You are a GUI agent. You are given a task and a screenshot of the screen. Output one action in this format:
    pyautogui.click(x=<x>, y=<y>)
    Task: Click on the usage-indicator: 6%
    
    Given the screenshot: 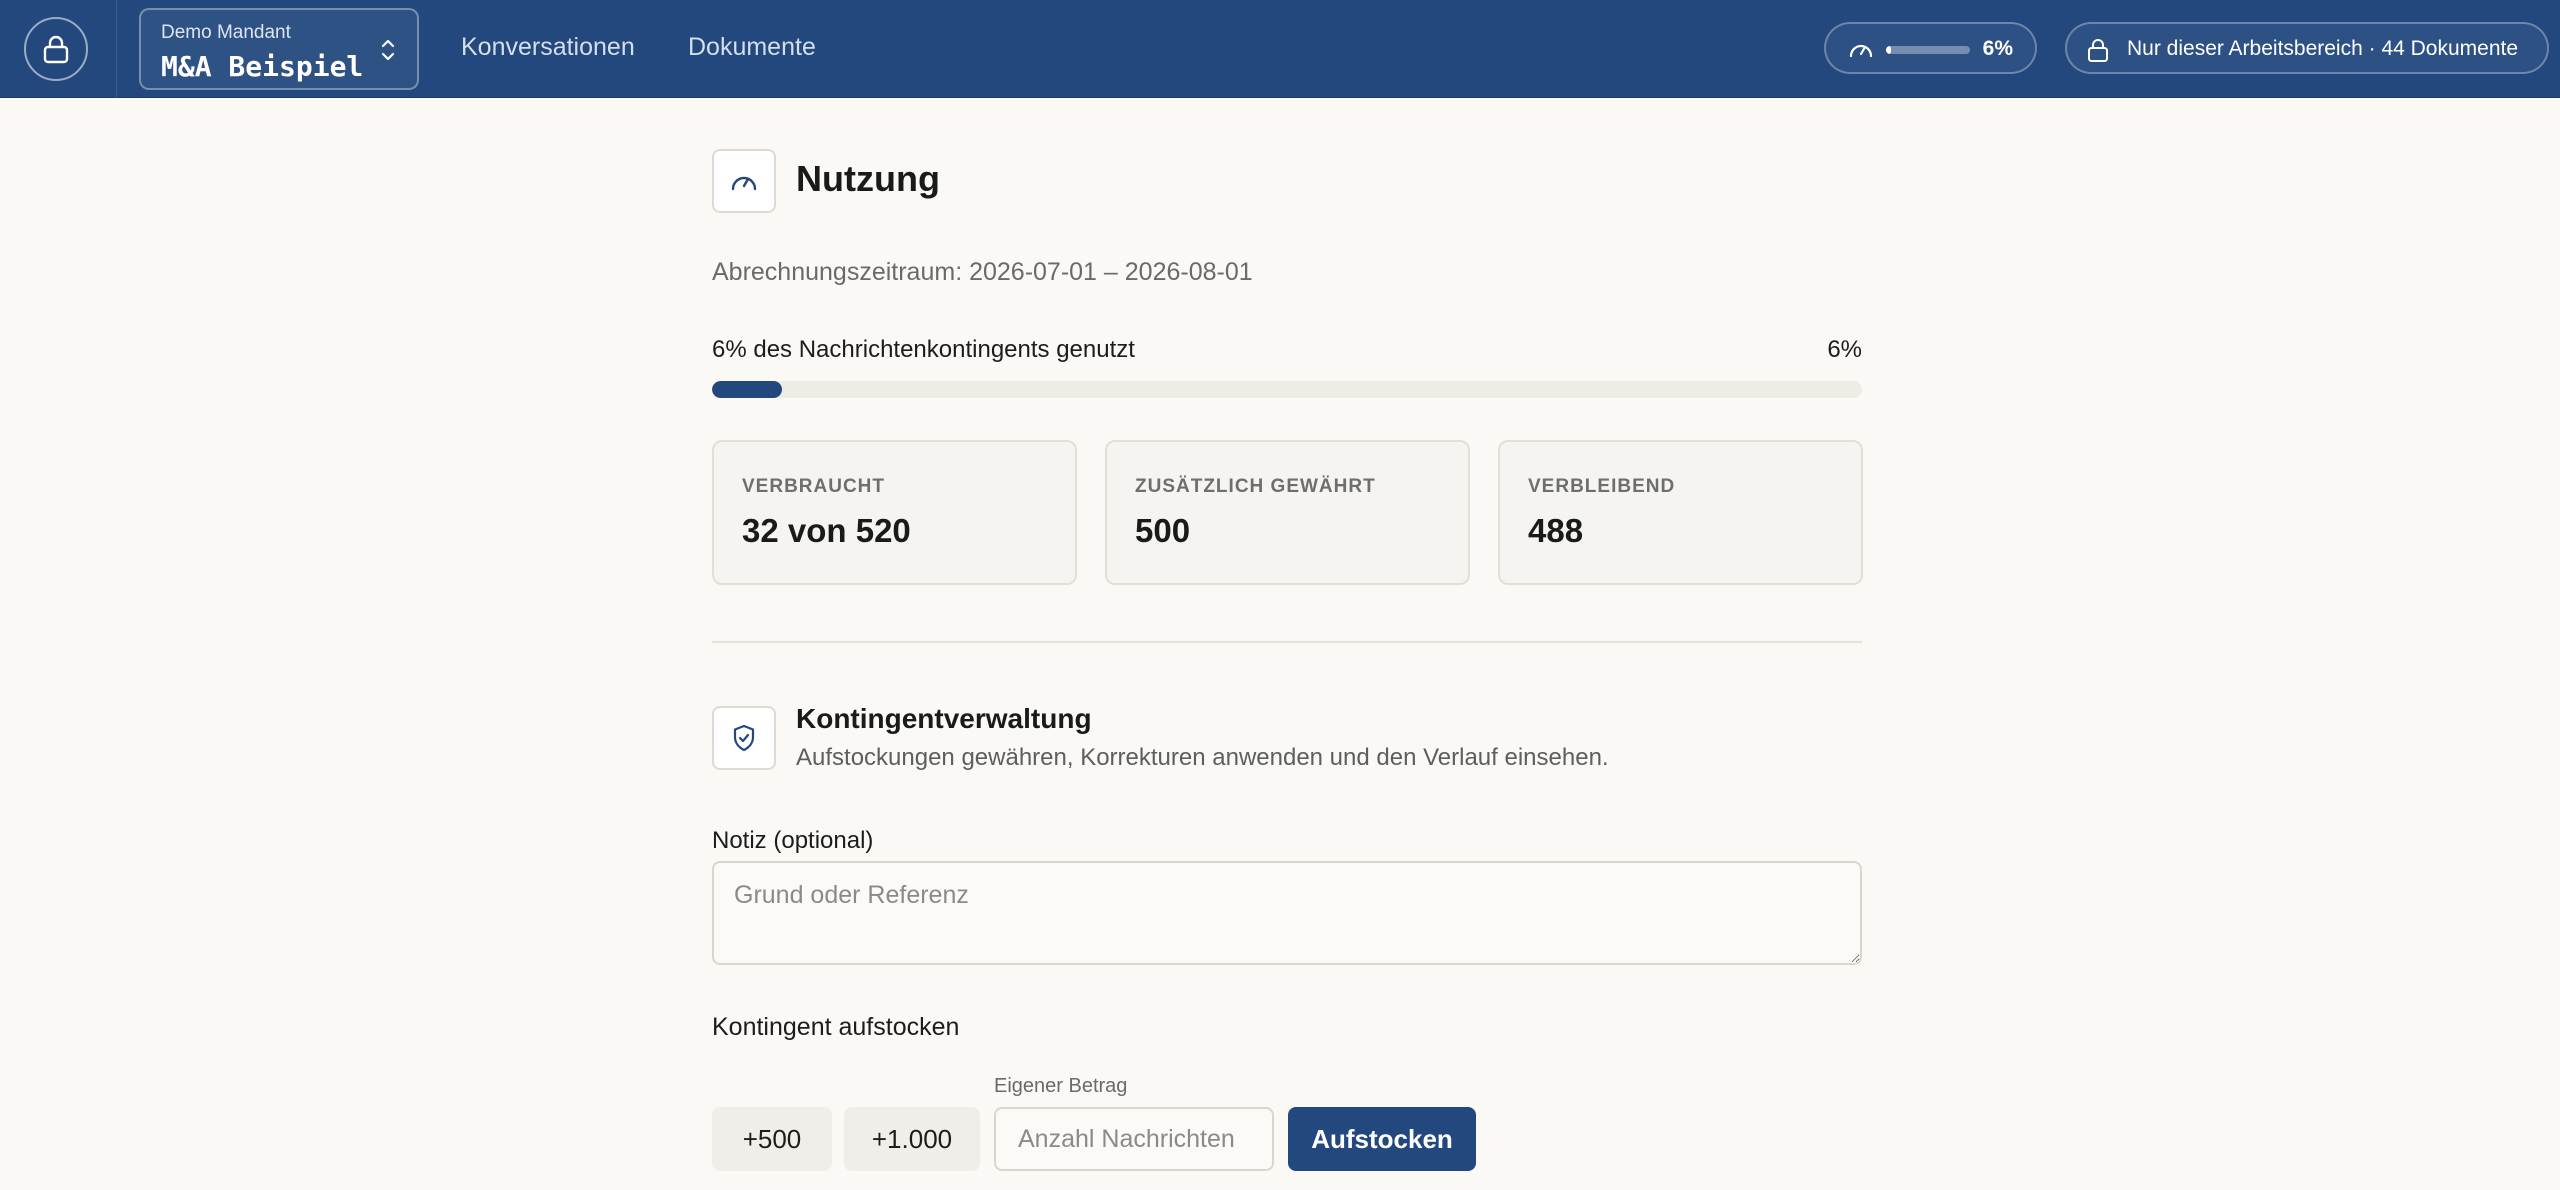 What is the action you would take?
    pyautogui.click(x=1930, y=48)
    